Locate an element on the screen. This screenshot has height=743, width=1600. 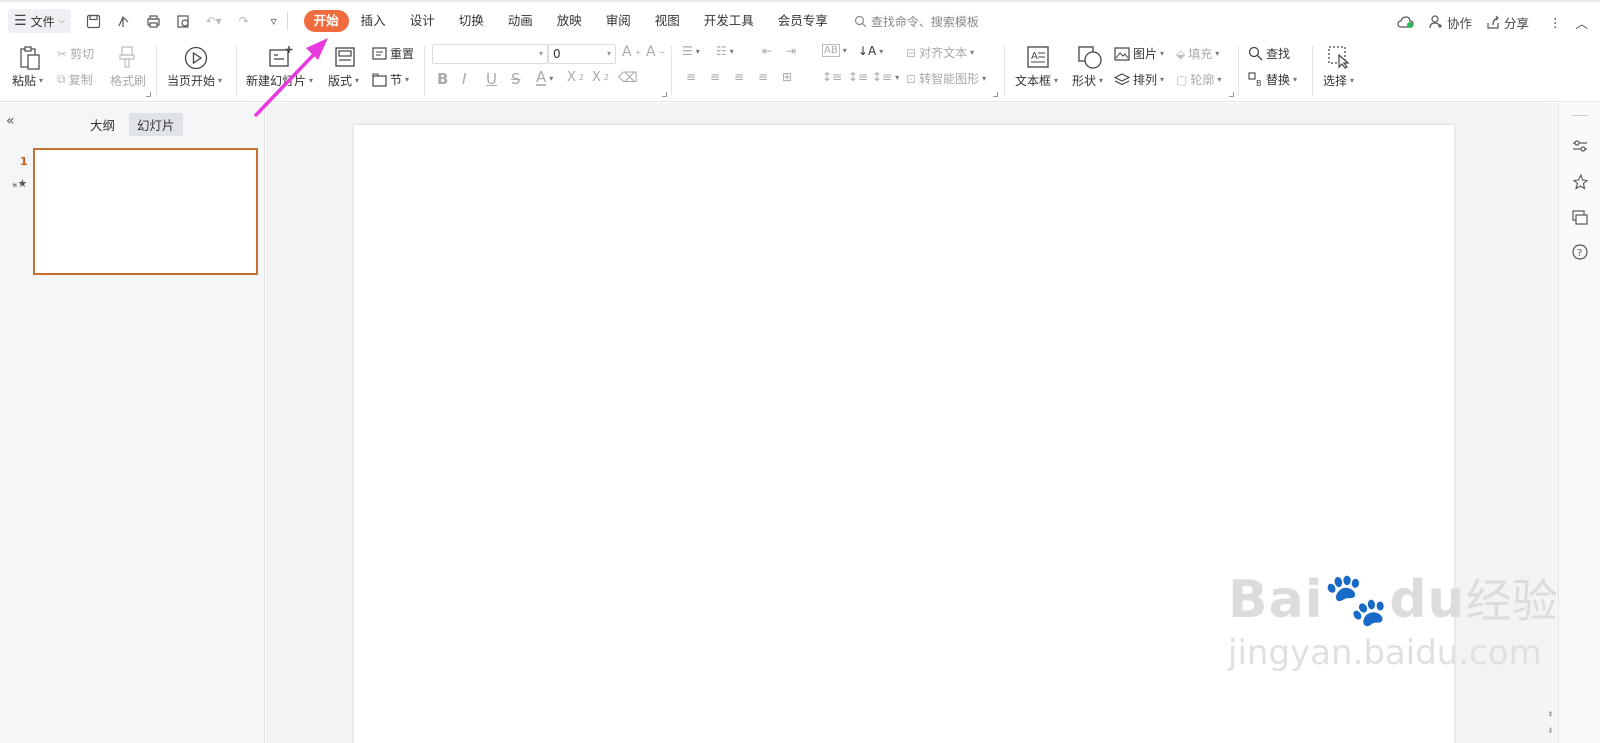
collaborate-button: 协作 is located at coordinates (1450, 22).